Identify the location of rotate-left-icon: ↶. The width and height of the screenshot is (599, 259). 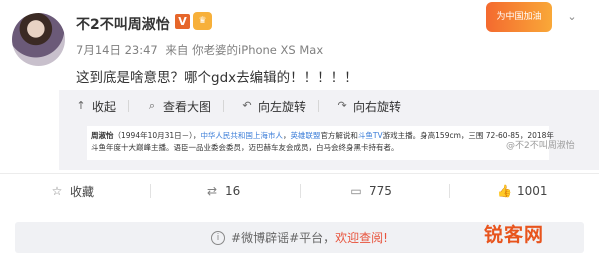
(247, 105).